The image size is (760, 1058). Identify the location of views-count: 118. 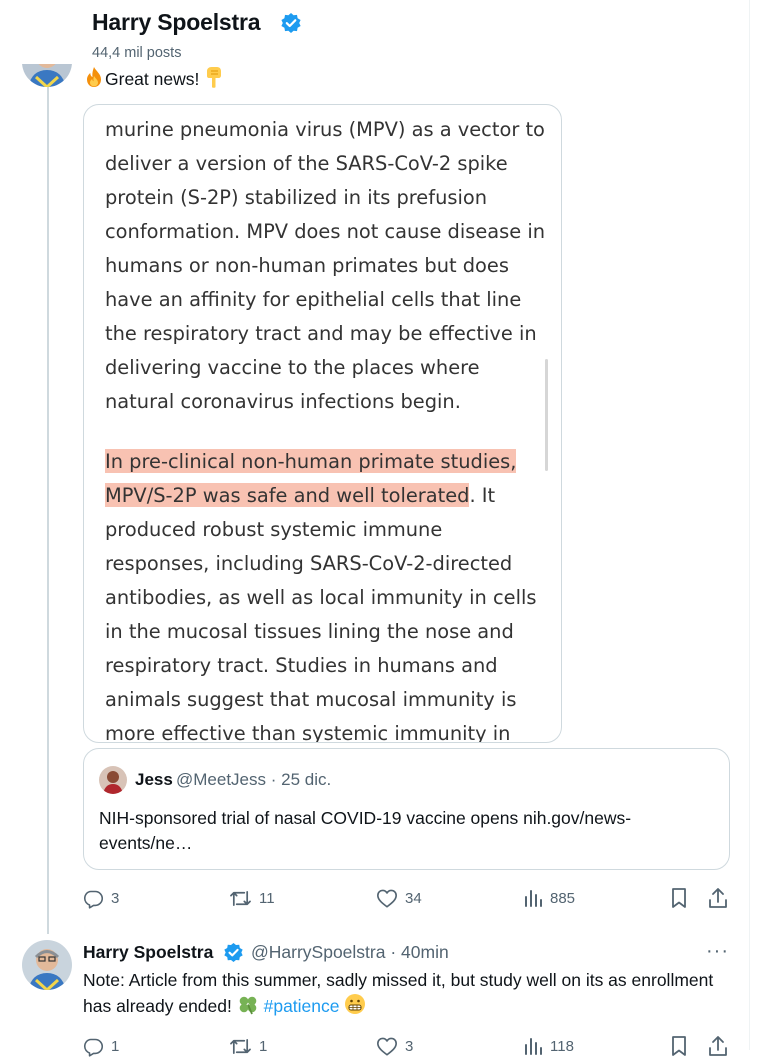
(562, 1046).